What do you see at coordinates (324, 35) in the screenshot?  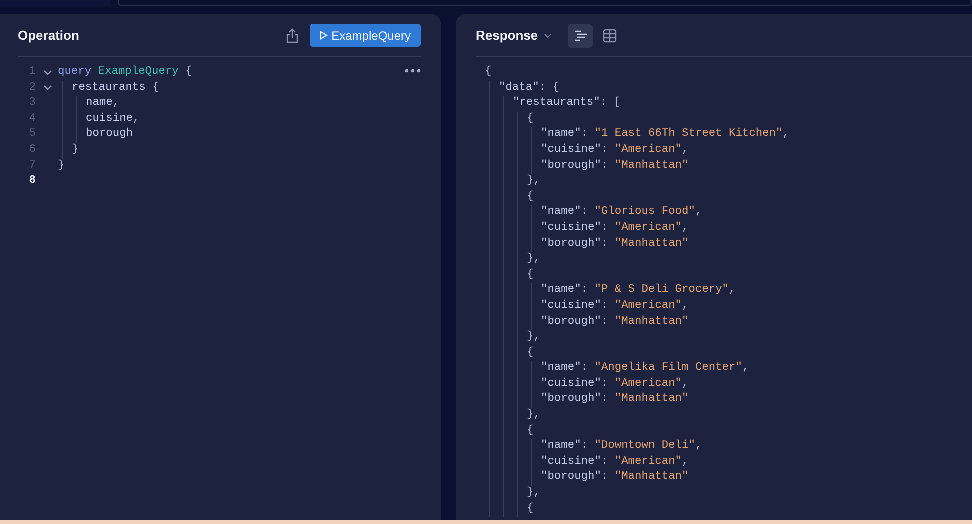 I see `play-icon` at bounding box center [324, 35].